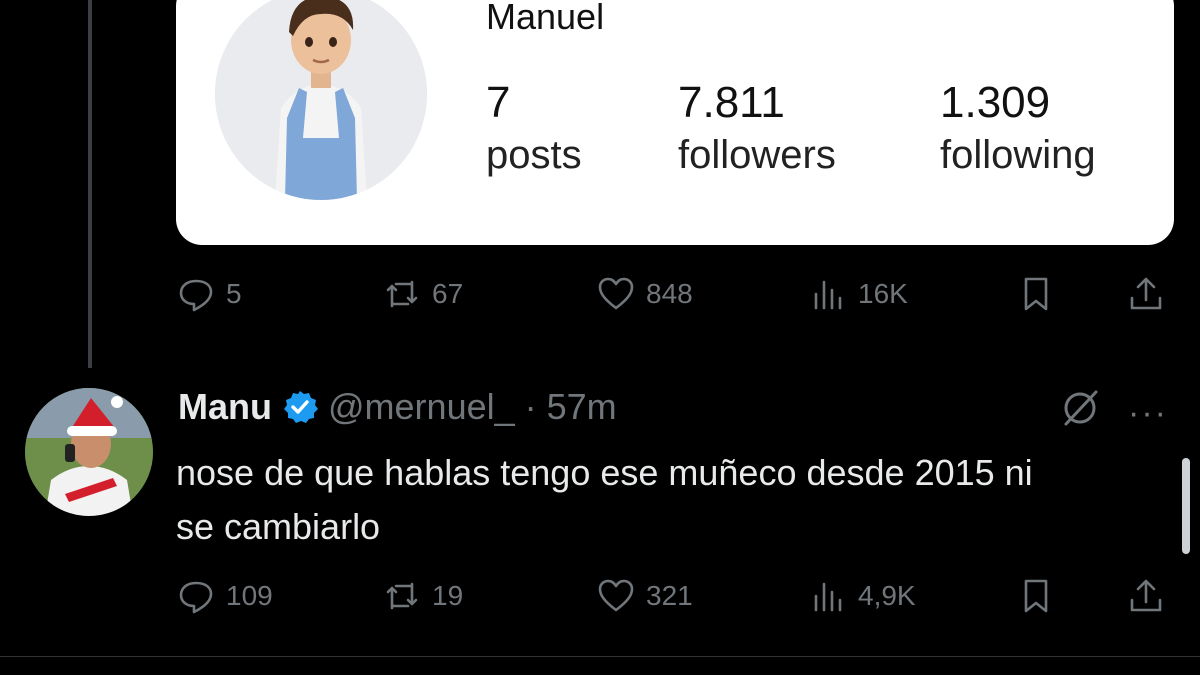 The width and height of the screenshot is (1200, 675). What do you see at coordinates (422, 294) in the screenshot?
I see `repost-action: 67` at bounding box center [422, 294].